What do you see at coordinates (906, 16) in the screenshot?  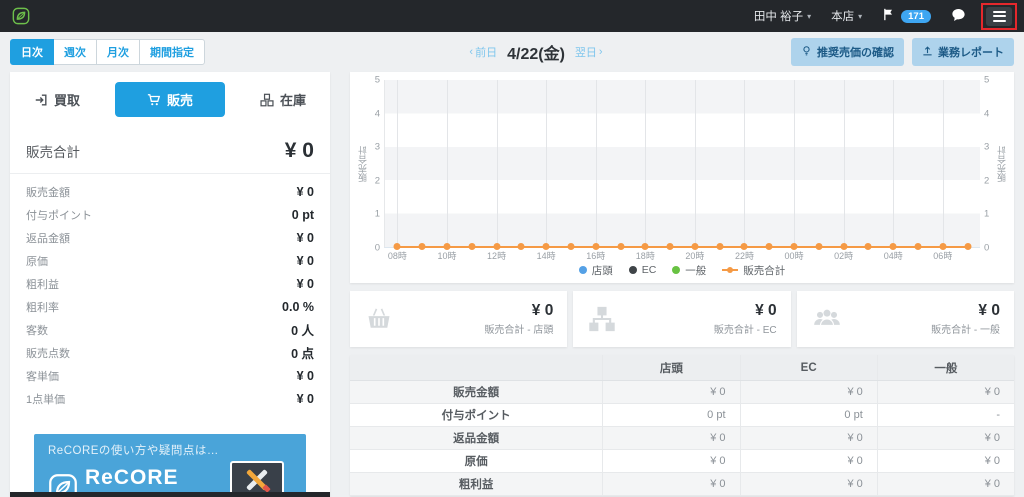 I see `notifications-button: 171` at bounding box center [906, 16].